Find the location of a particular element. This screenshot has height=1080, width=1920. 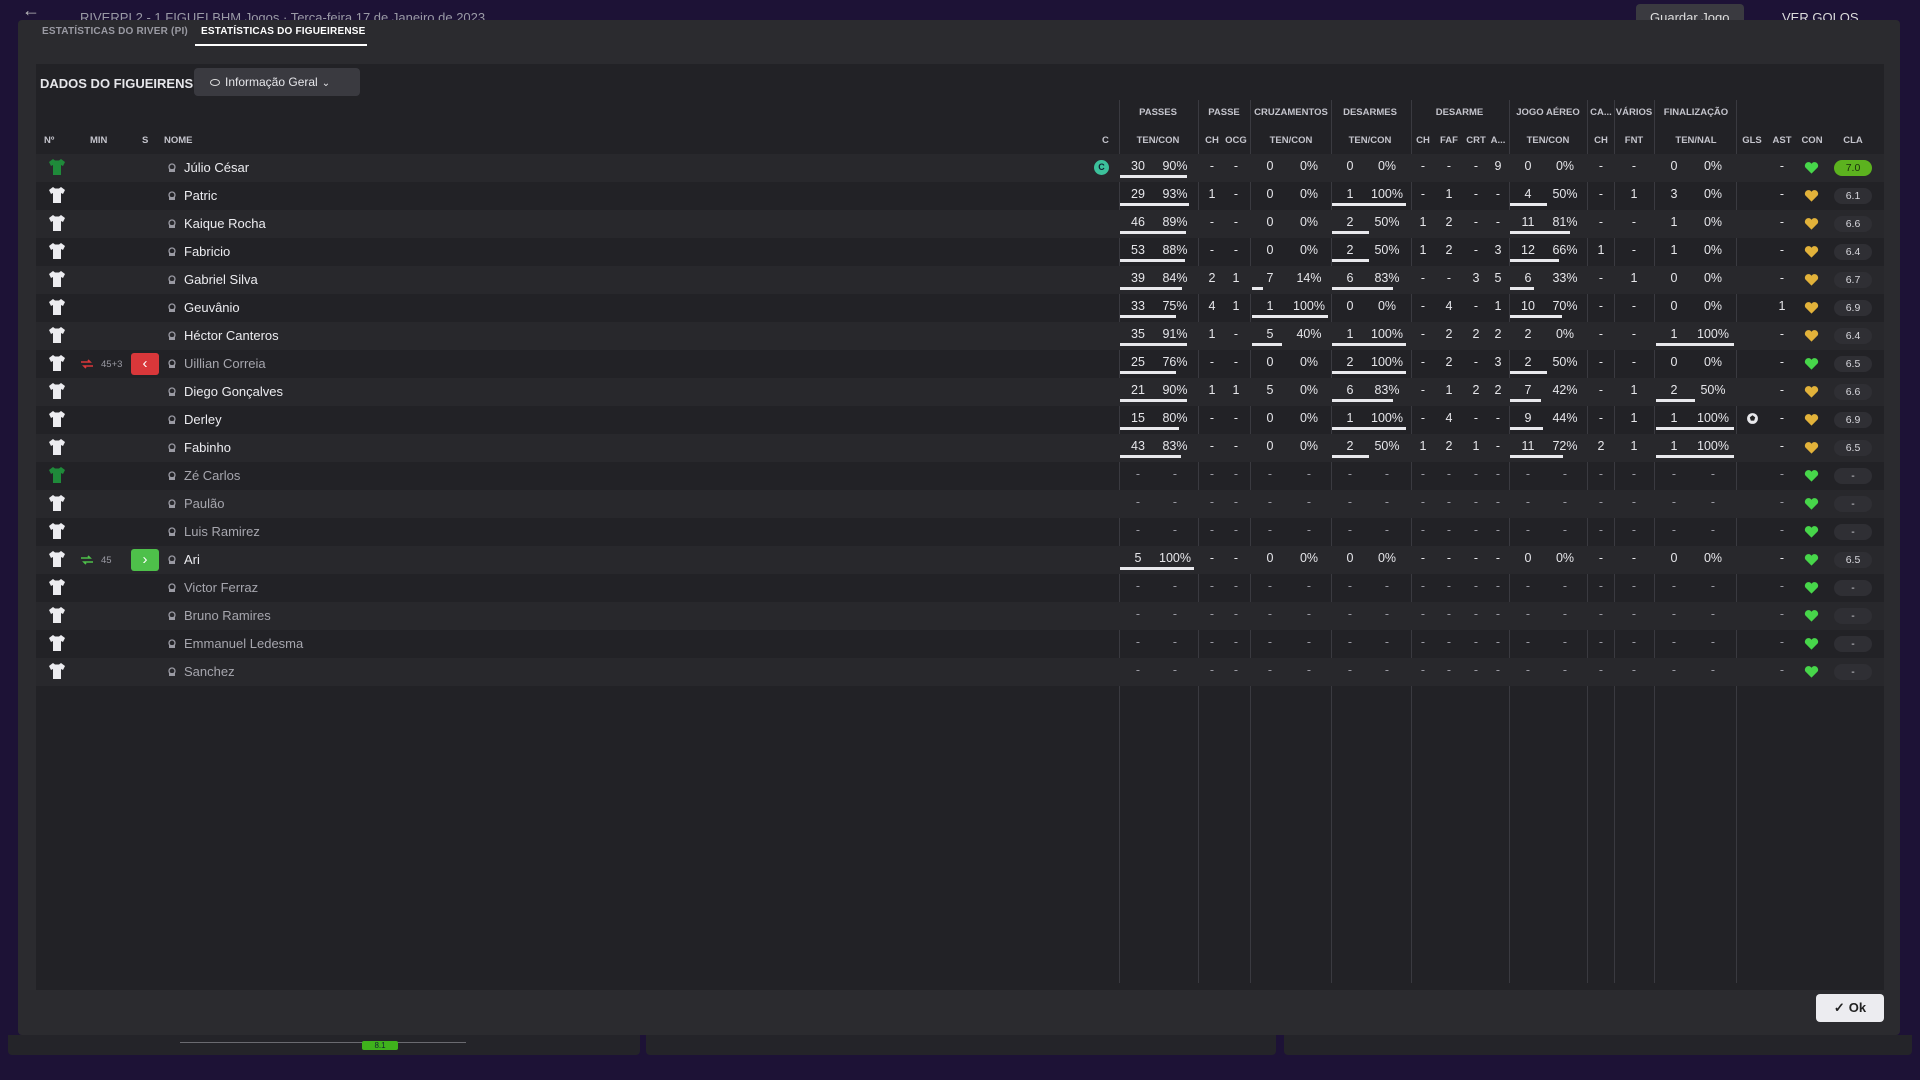

player-name: Ari is located at coordinates (192, 559).